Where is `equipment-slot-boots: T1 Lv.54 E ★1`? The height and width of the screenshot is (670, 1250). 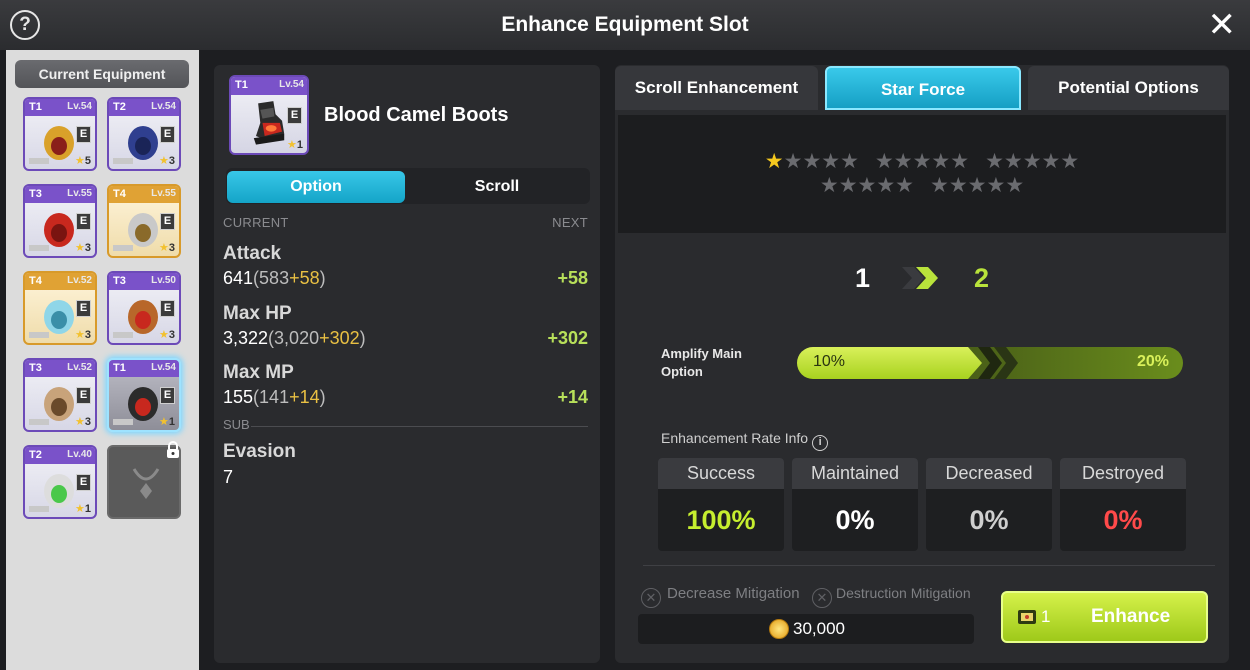 equipment-slot-boots: T1 Lv.54 E ★1 is located at coordinates (144, 395).